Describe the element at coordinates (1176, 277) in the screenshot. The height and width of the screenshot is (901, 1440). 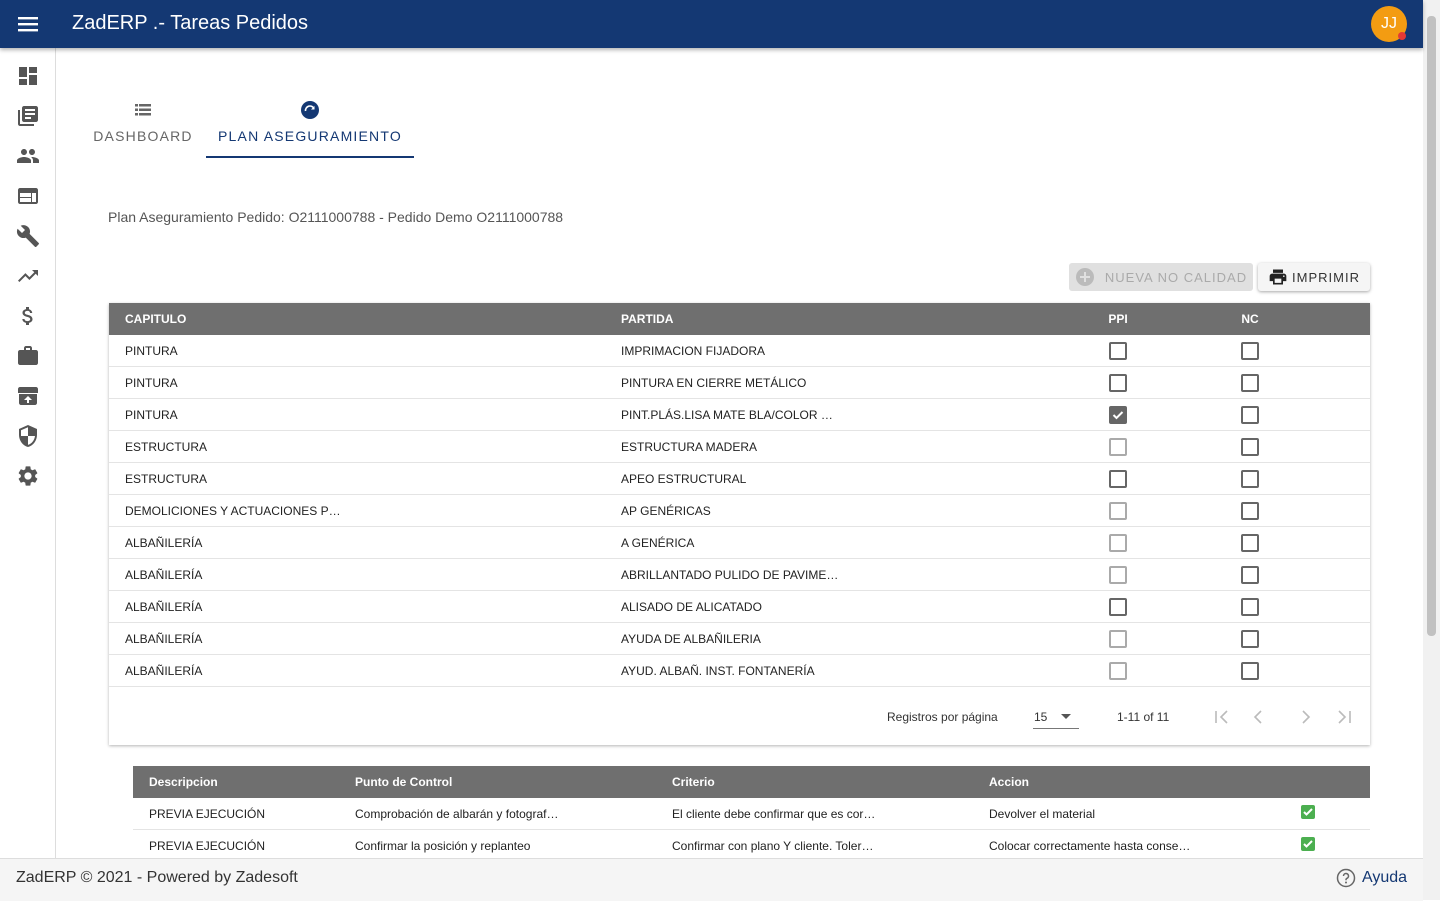
I see `nueva-no-calidad-label: NUEVA NO CALIDAD` at that location.